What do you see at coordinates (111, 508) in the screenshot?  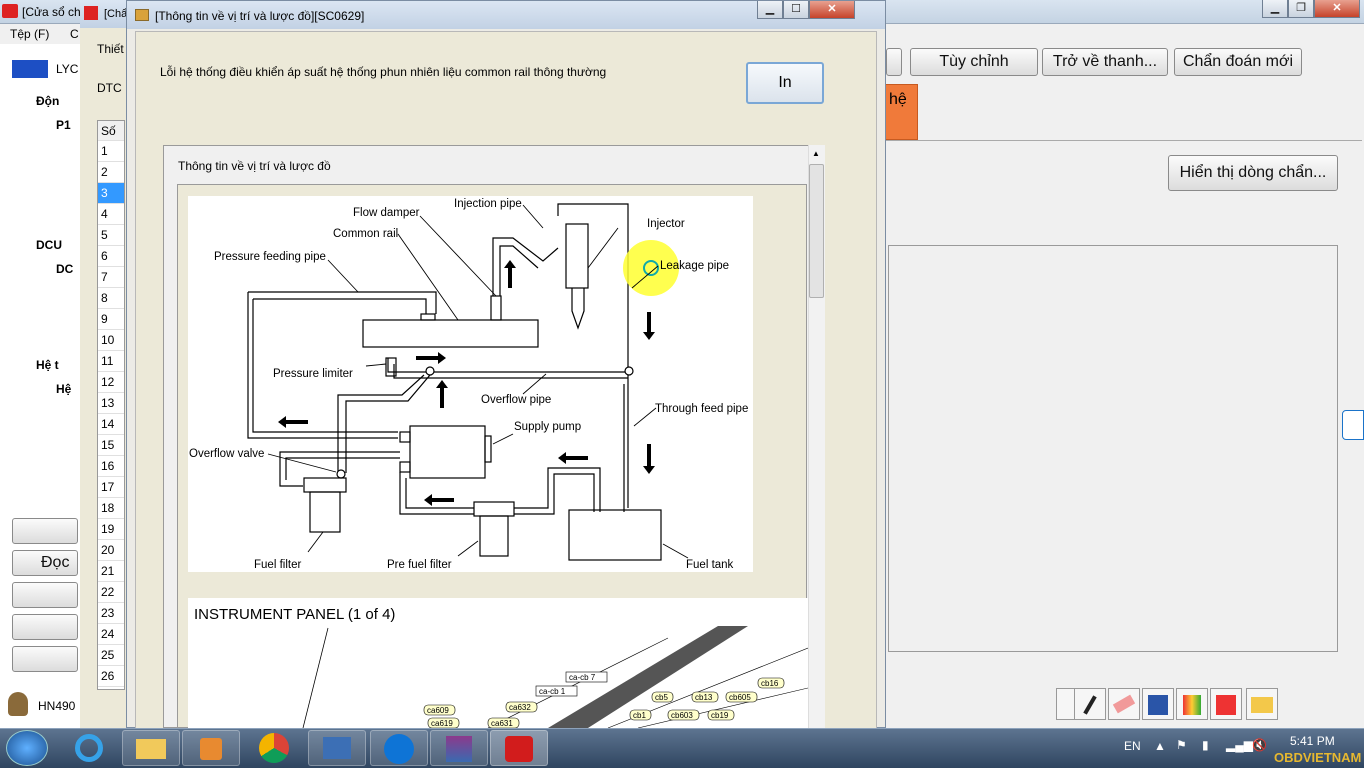 I see `table-row: 18` at bounding box center [111, 508].